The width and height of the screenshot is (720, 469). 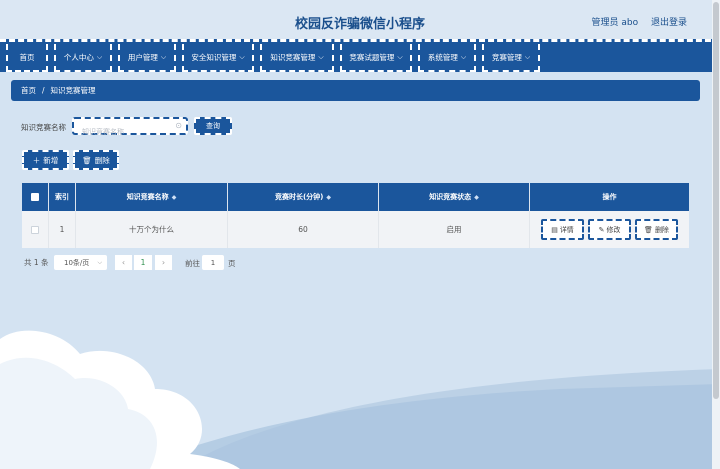 I want to click on select-all-checkbox, so click(x=35, y=197).